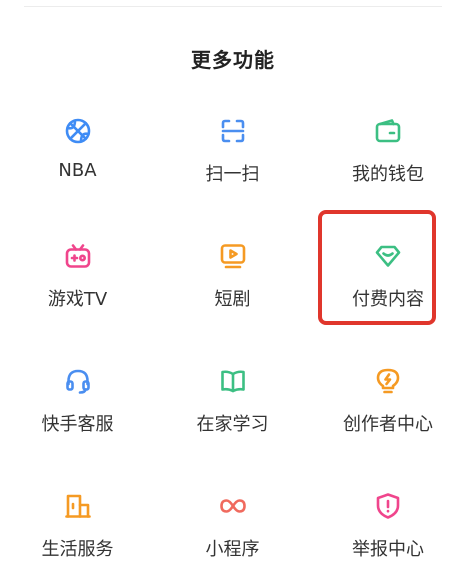 The width and height of the screenshot is (466, 576). Describe the element at coordinates (77, 424) in the screenshot. I see `feature-label: 快手客服` at that location.